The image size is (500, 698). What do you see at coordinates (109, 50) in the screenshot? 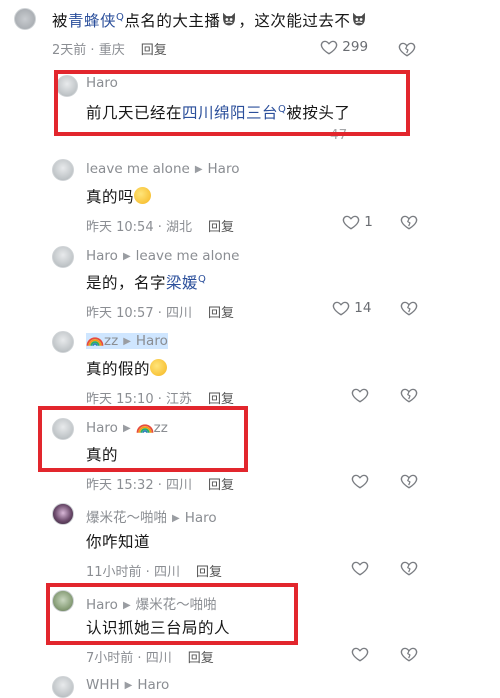
I see `comment-meta: 2天前 · 重庆 回复` at bounding box center [109, 50].